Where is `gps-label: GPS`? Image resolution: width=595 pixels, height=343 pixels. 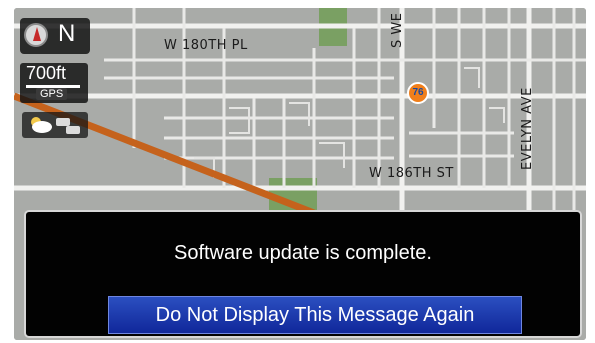 gps-label: GPS is located at coordinates (52, 94).